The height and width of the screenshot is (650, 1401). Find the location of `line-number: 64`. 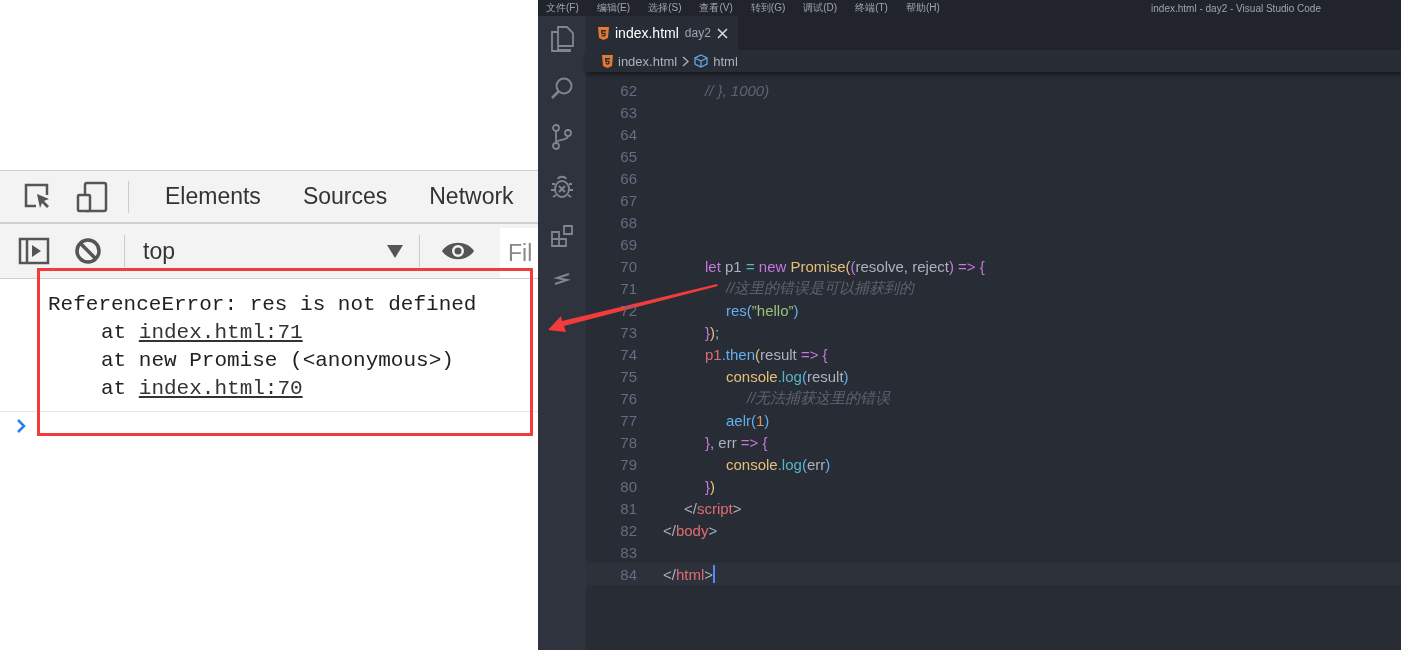

line-number: 64 is located at coordinates (628, 134).